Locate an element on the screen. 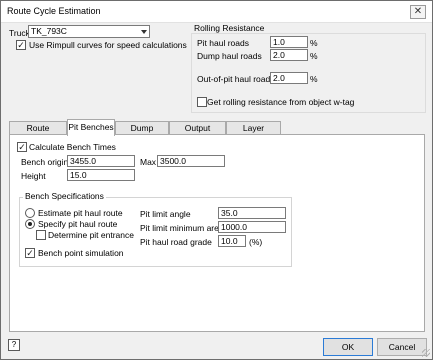 The width and height of the screenshot is (433, 360). tab-pit-benches: Pit Benches is located at coordinates (91, 127).